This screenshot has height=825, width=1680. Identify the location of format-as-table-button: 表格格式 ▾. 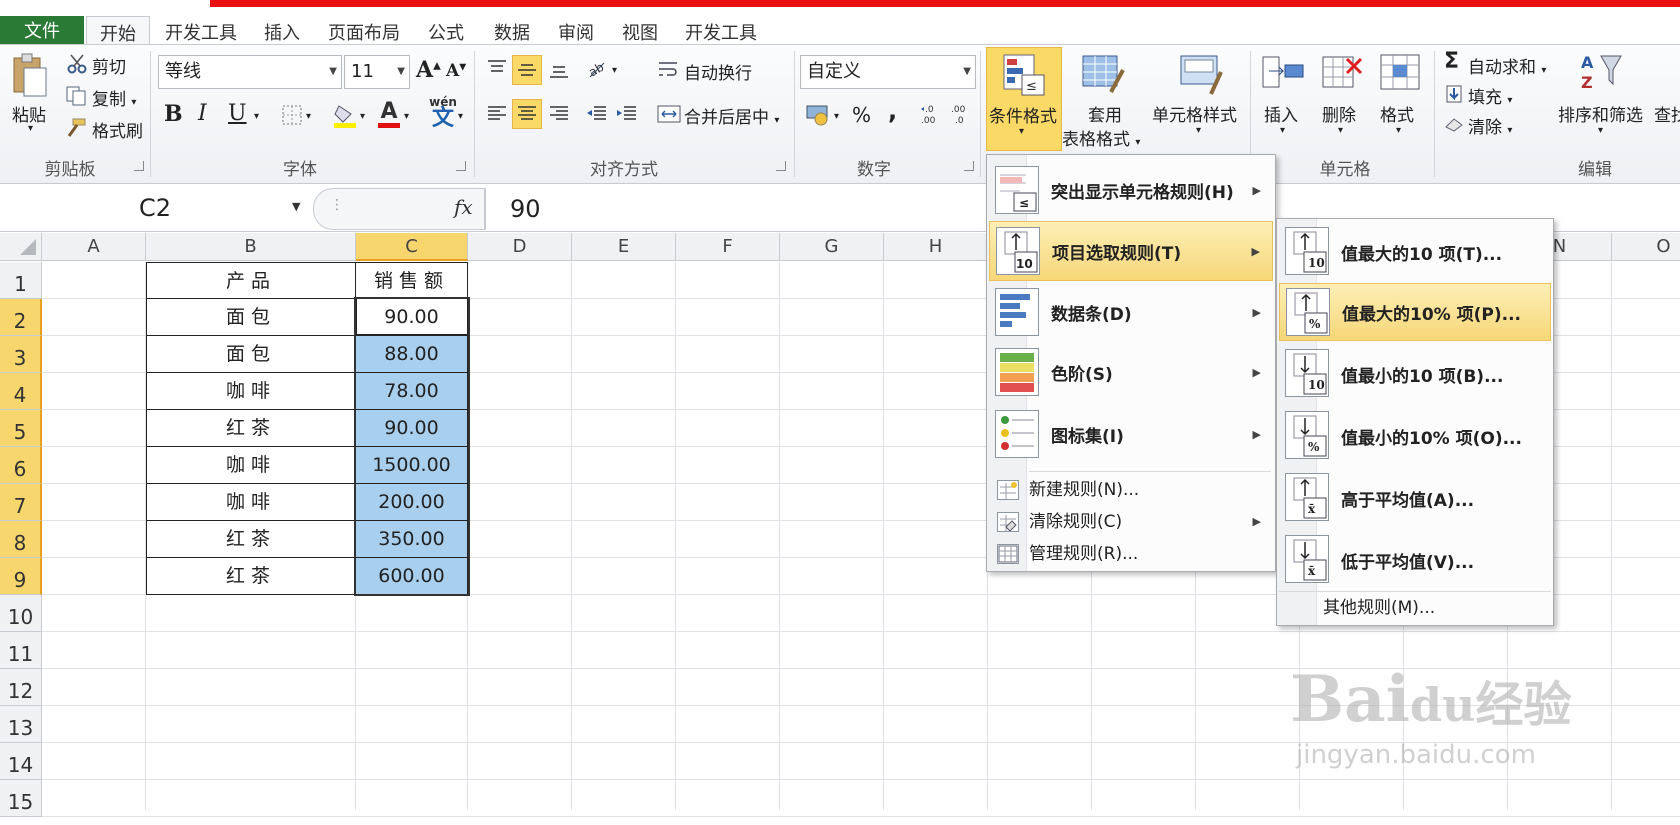
(1101, 137).